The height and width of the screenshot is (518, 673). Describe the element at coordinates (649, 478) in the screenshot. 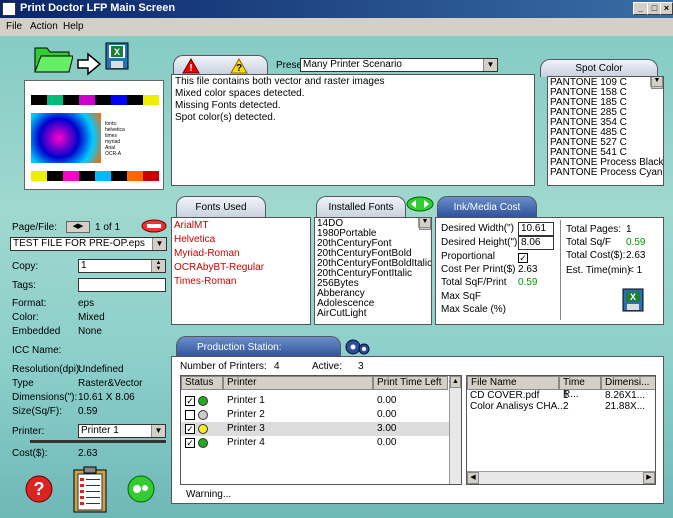

I see `scroll-right-icon: ▶` at that location.